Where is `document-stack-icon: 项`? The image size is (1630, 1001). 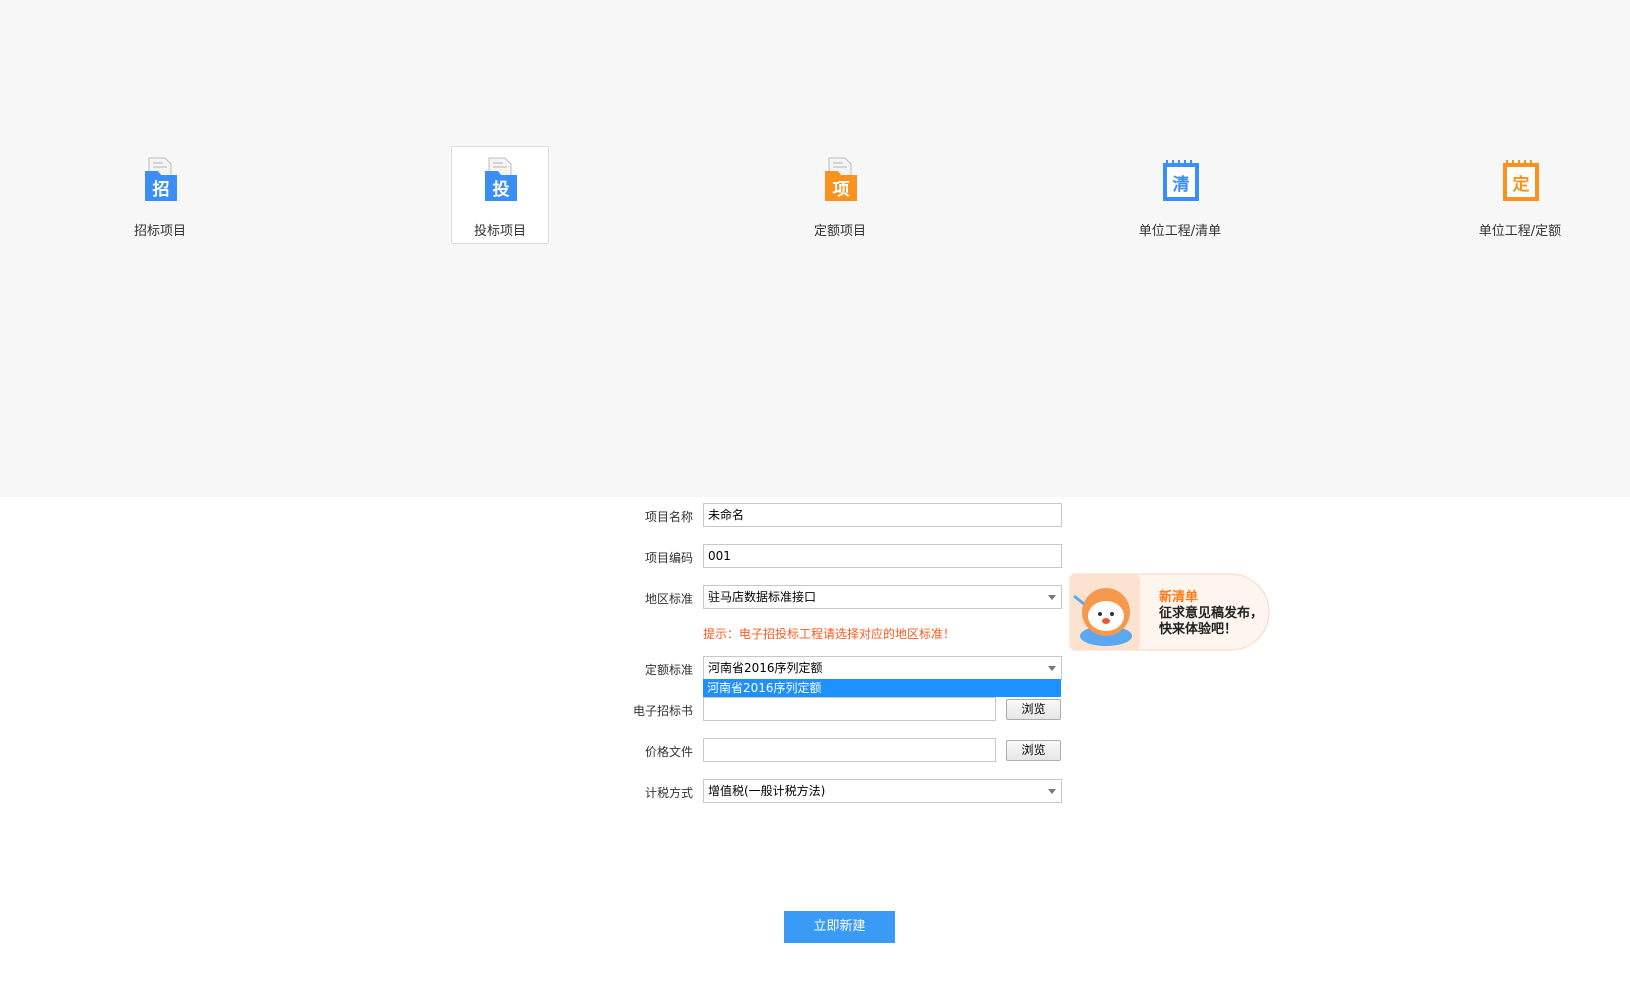
document-stack-icon: 项 is located at coordinates (841, 179).